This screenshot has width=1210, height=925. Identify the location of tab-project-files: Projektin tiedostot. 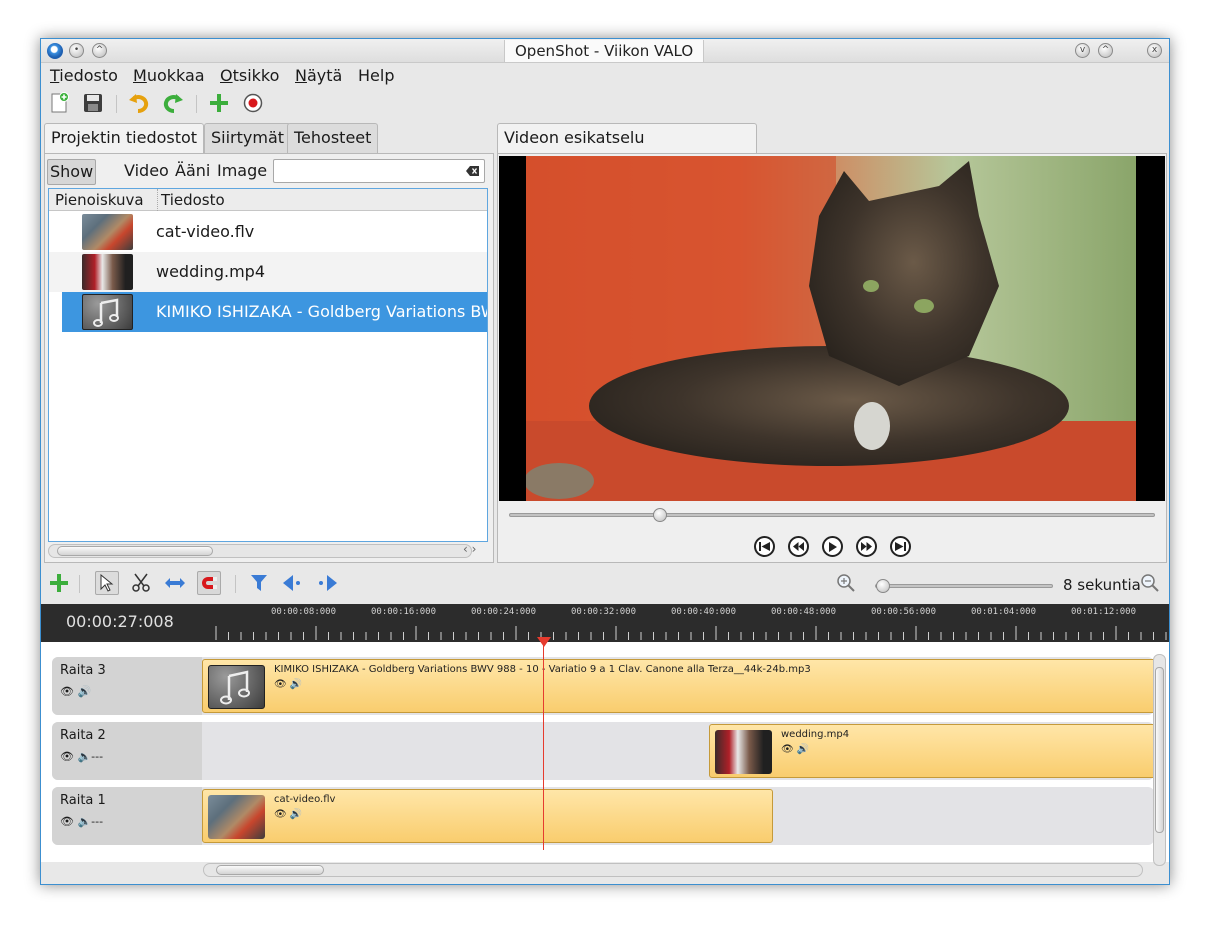
(124, 138).